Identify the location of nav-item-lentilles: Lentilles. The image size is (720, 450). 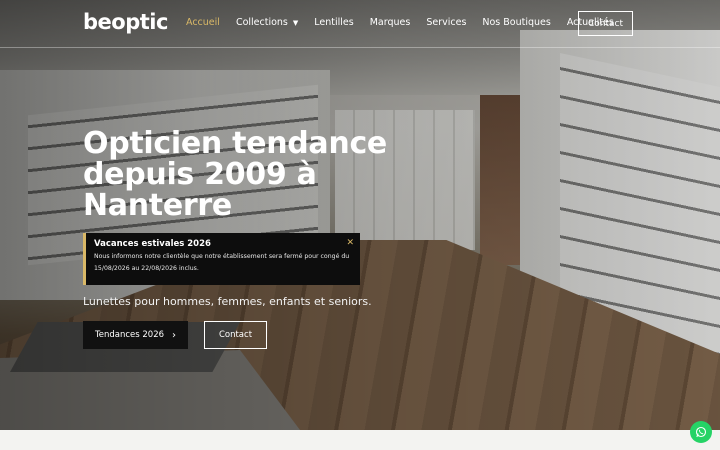
(333, 22).